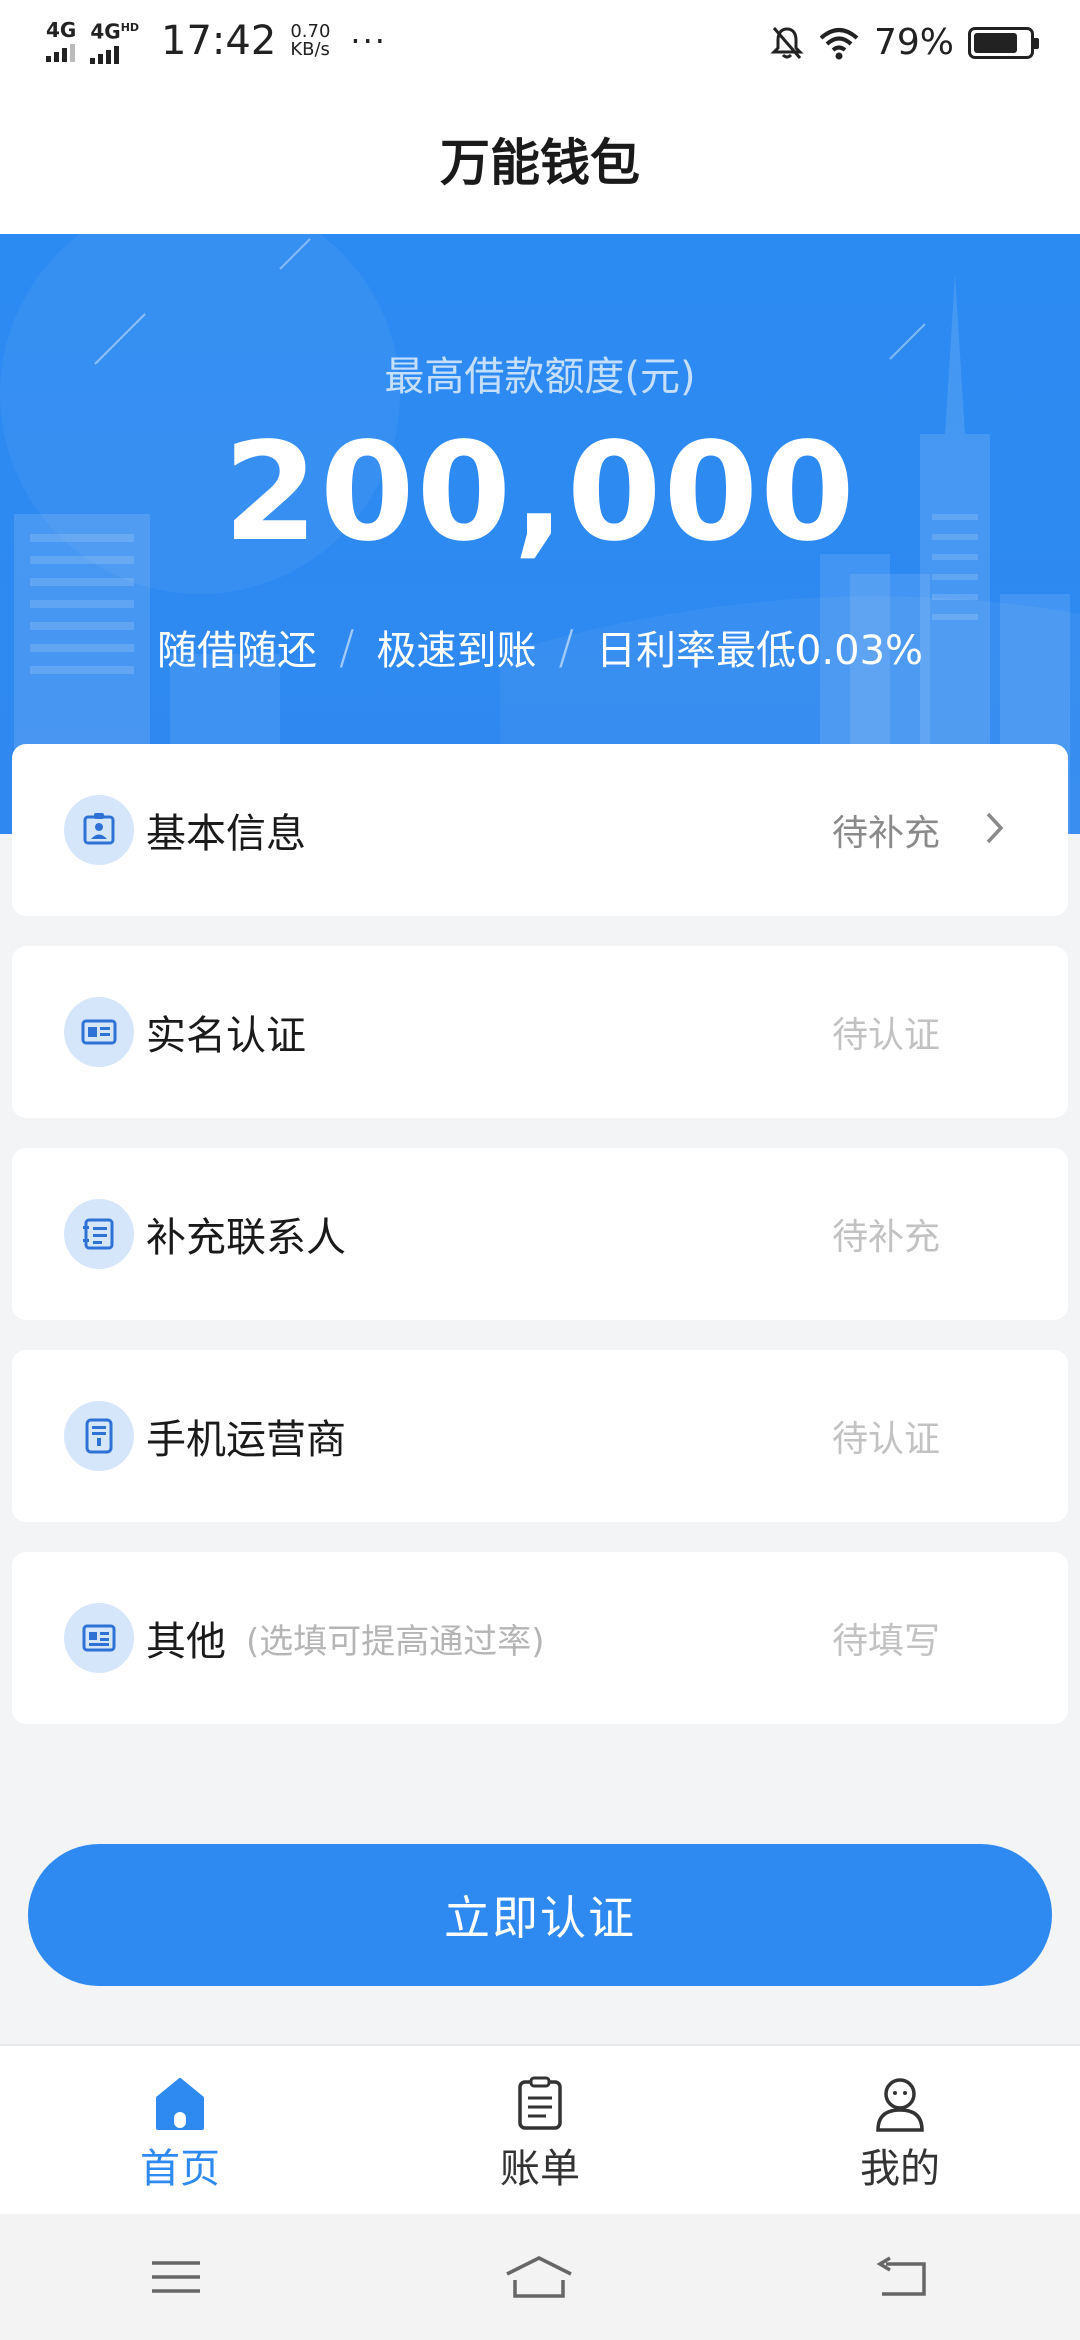  I want to click on bell-off-icon, so click(787, 42).